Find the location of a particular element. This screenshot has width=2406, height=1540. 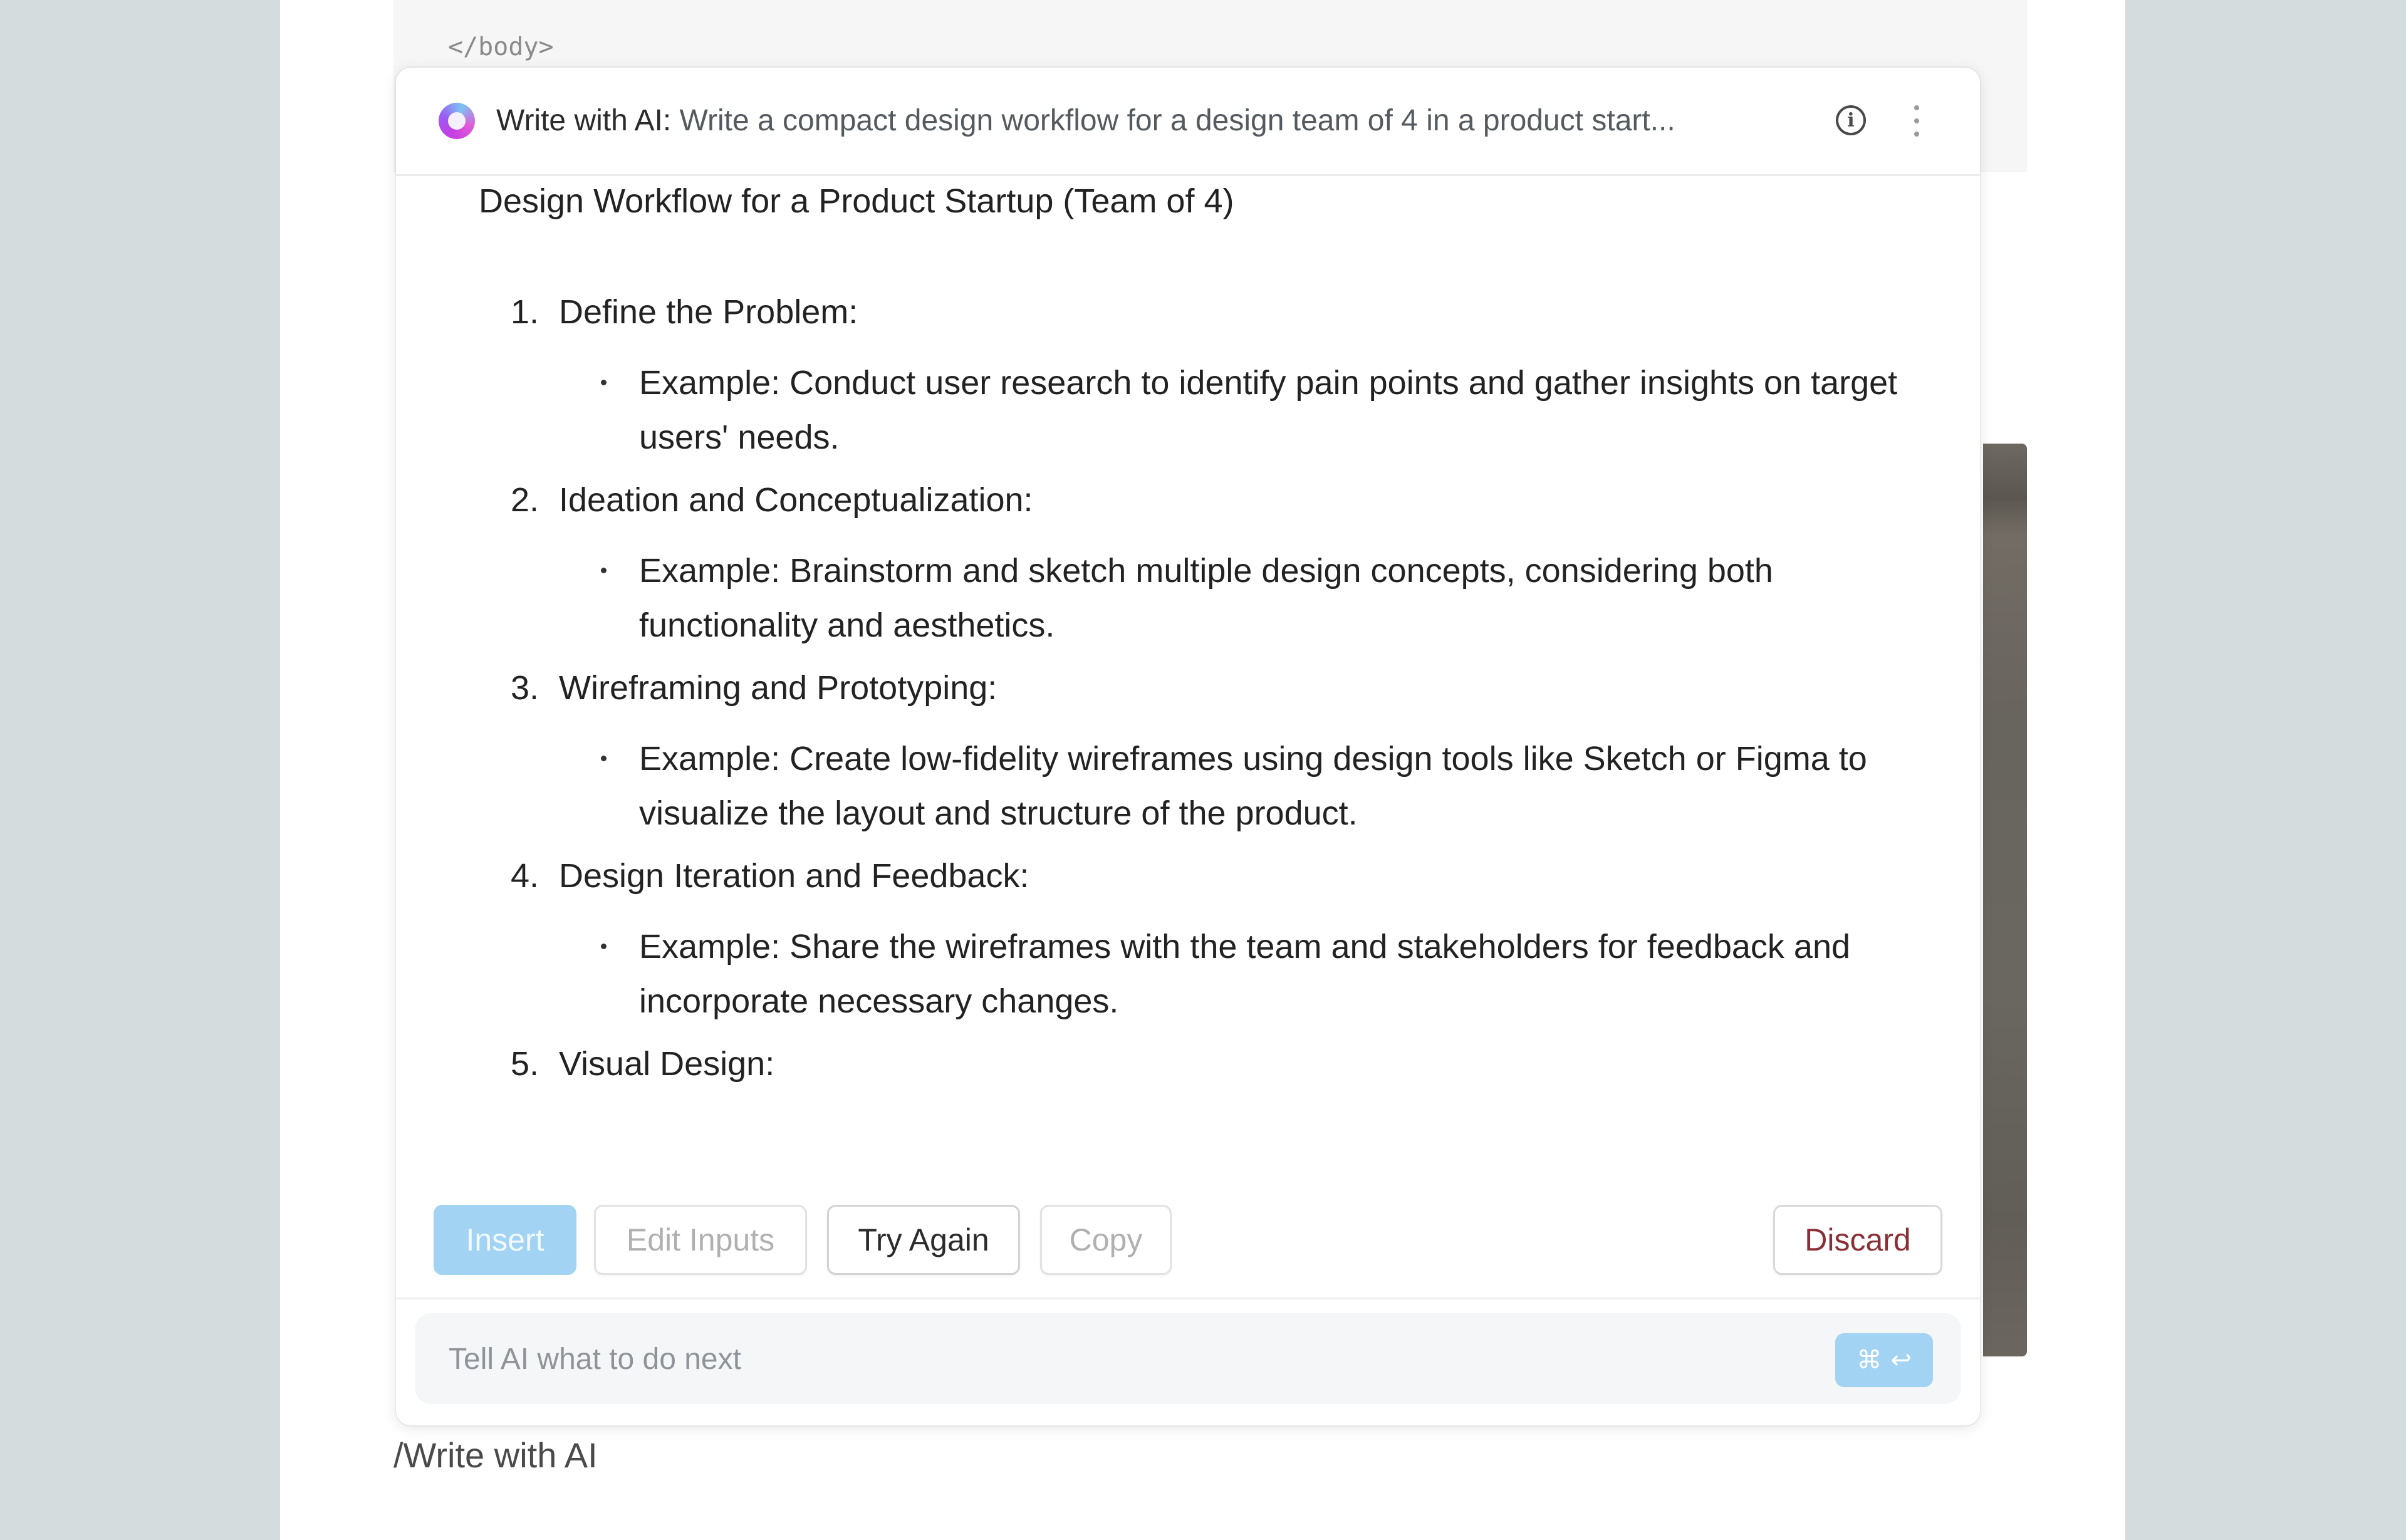

follow-up-input-container: ⌘ ↩ is located at coordinates (1188, 1359).